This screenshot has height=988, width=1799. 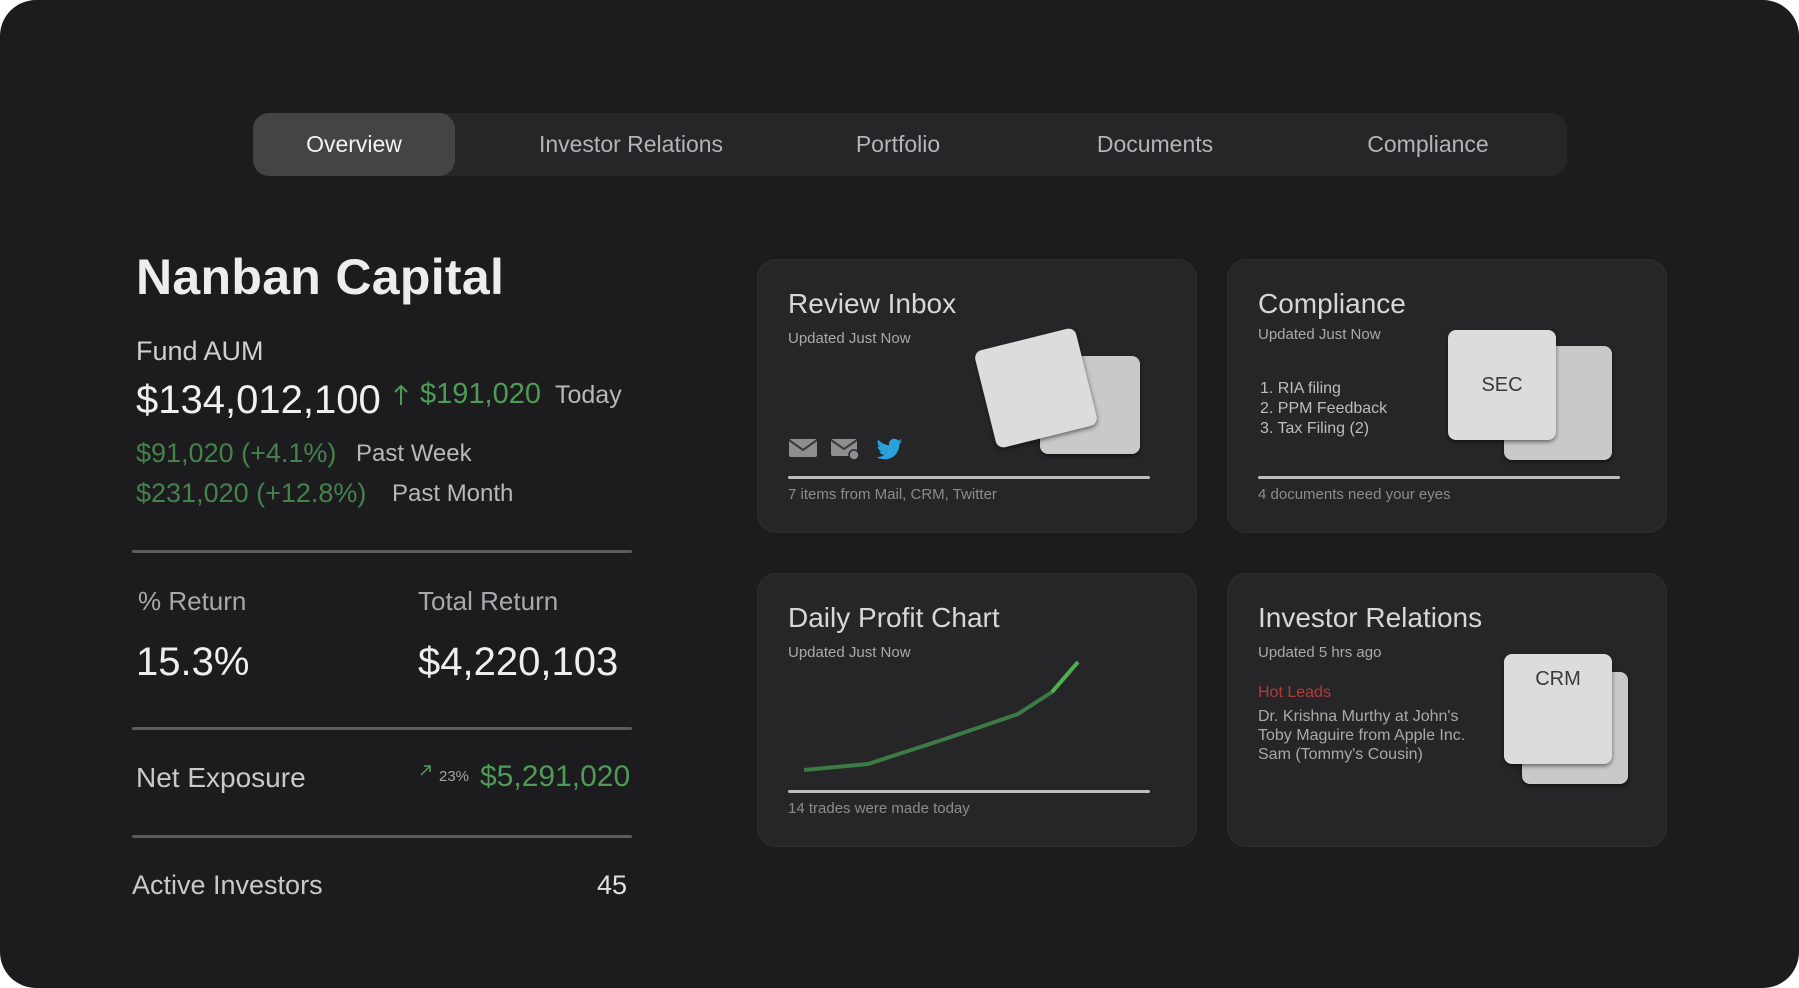 I want to click on lead-item: Toby Maguire from Apple Inc., so click(x=1361, y=736).